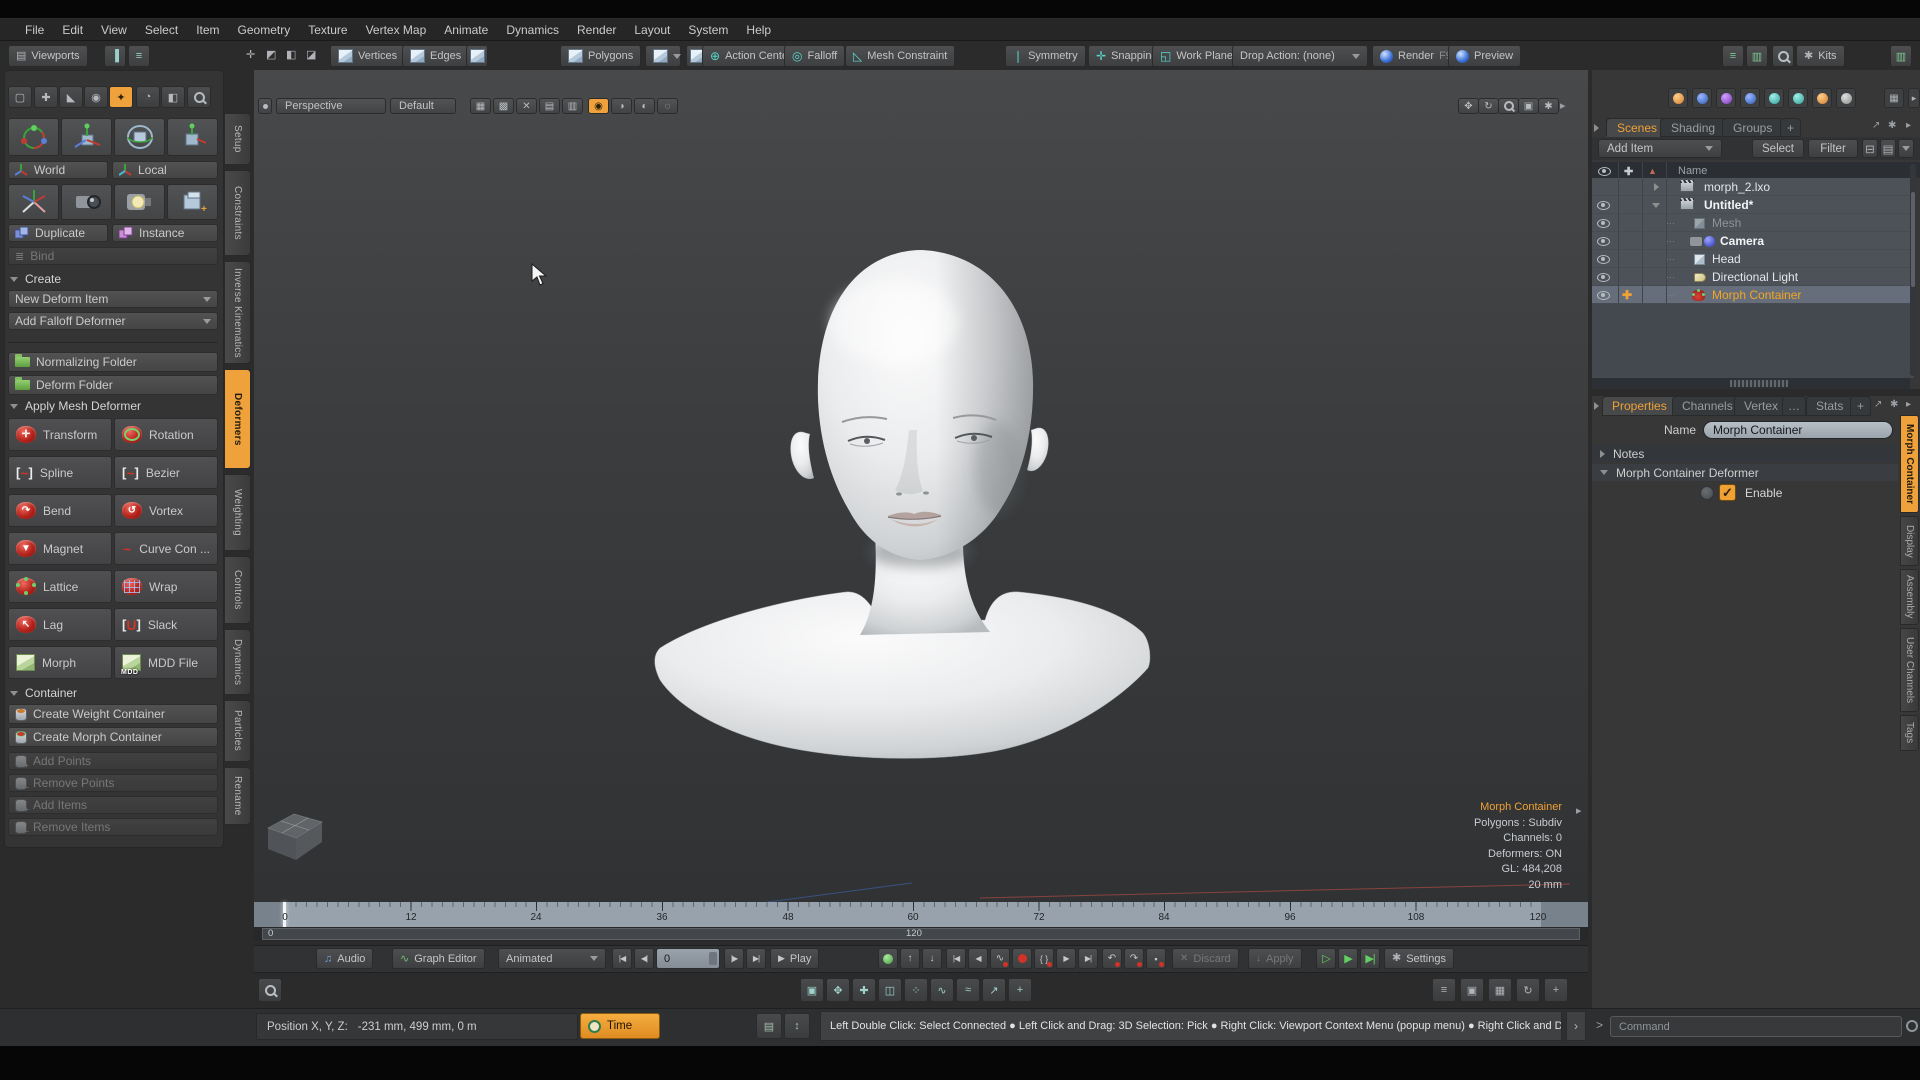 The height and width of the screenshot is (1080, 1920). What do you see at coordinates (34, 29) in the screenshot?
I see `menu-file: File` at bounding box center [34, 29].